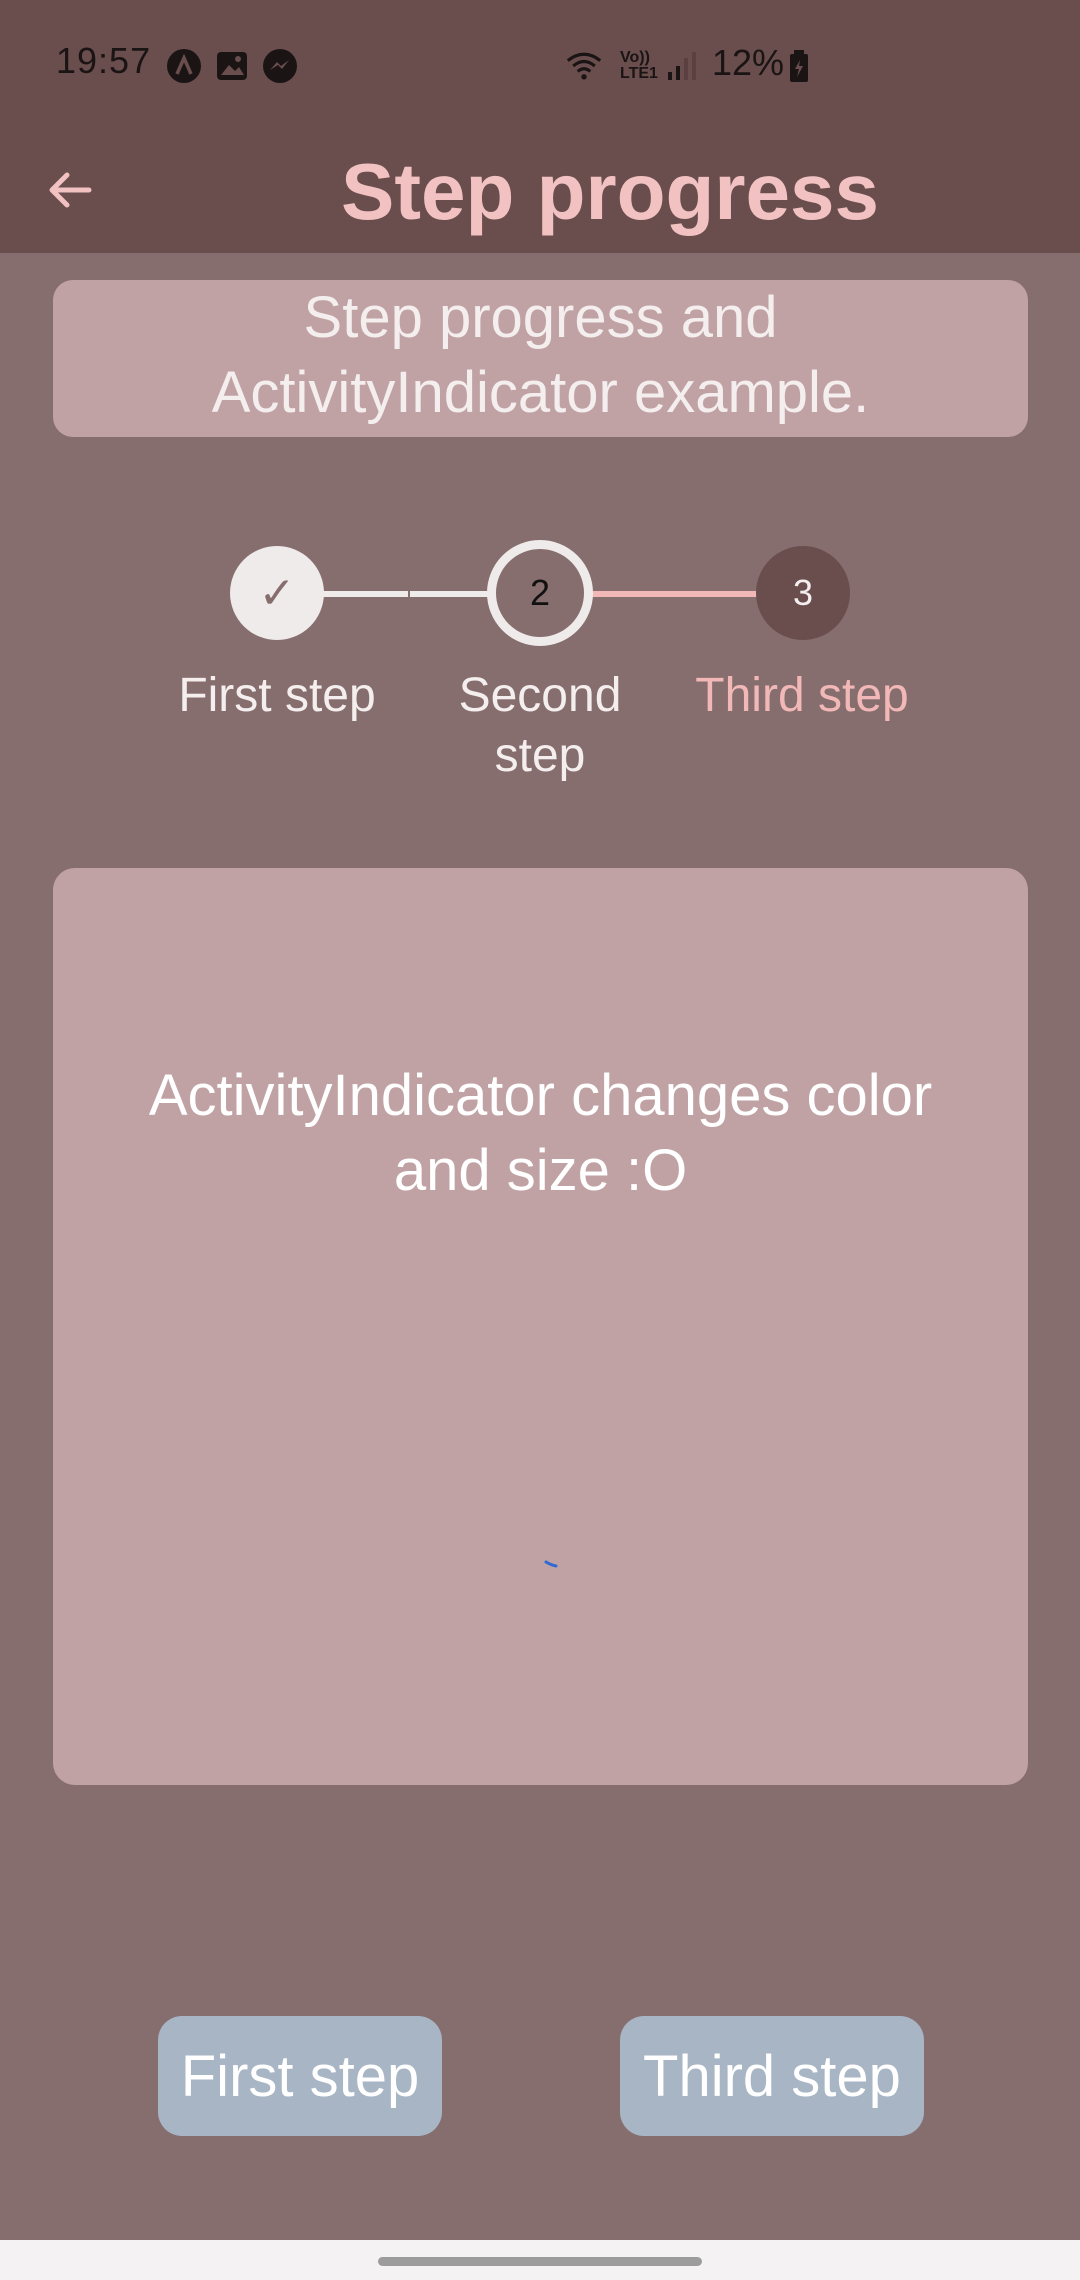  I want to click on page-title: Step progress, so click(610, 191).